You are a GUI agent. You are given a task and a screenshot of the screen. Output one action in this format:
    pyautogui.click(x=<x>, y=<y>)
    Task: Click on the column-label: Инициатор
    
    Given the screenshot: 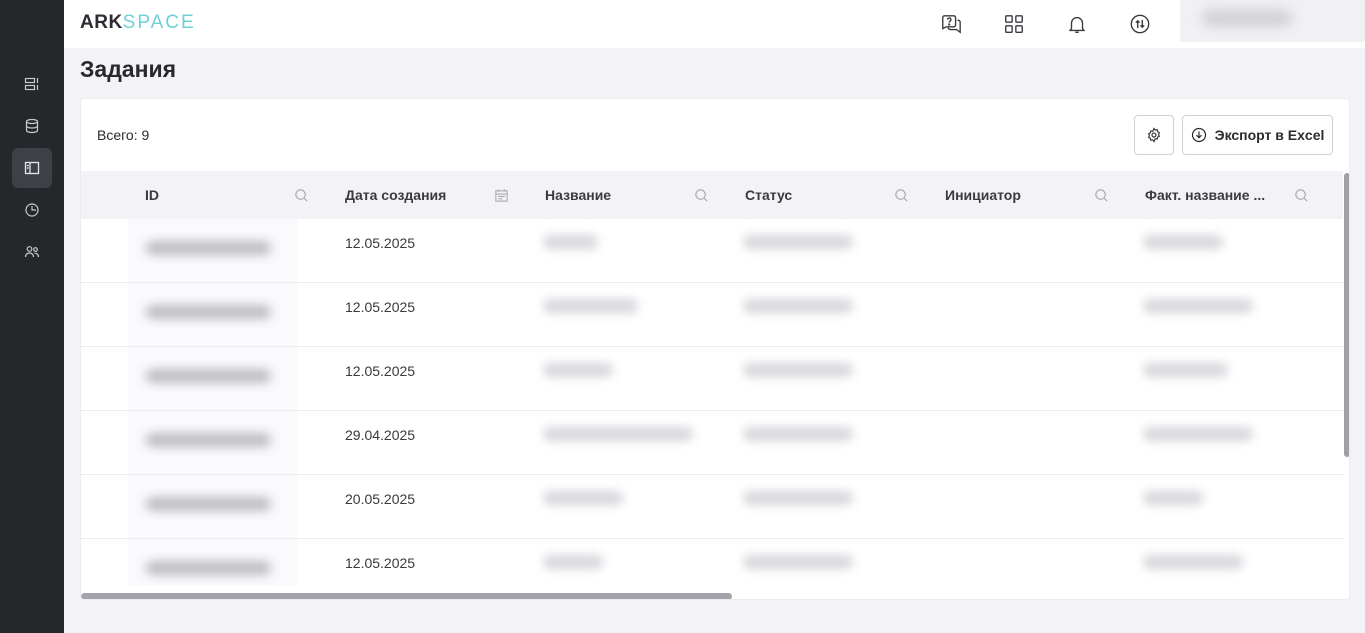 What is the action you would take?
    pyautogui.click(x=983, y=195)
    